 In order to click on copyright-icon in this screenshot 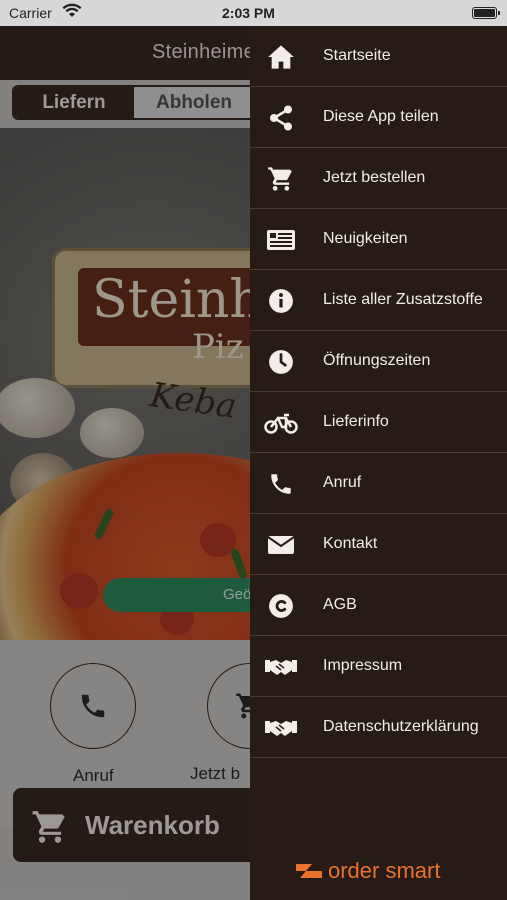, I will do `click(281, 605)`.